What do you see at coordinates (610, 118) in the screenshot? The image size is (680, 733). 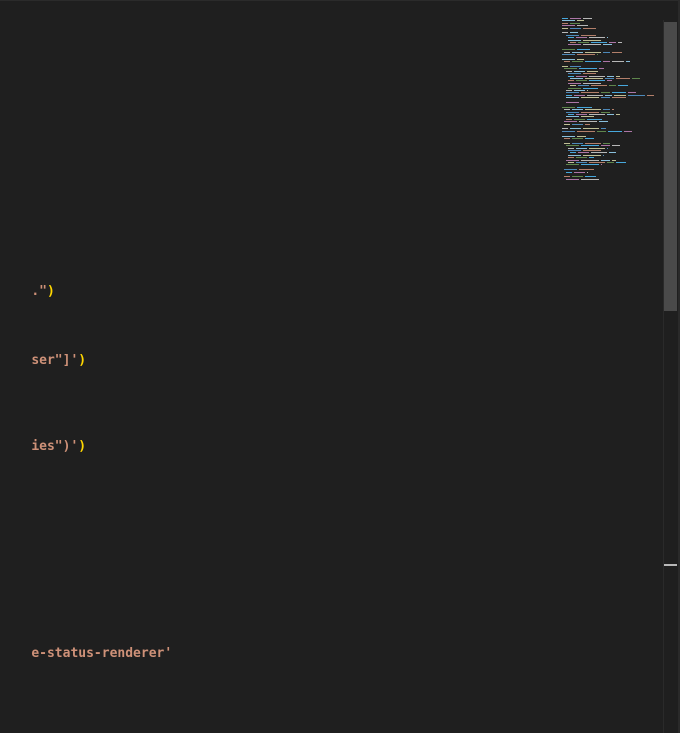 I see `minimap` at bounding box center [610, 118].